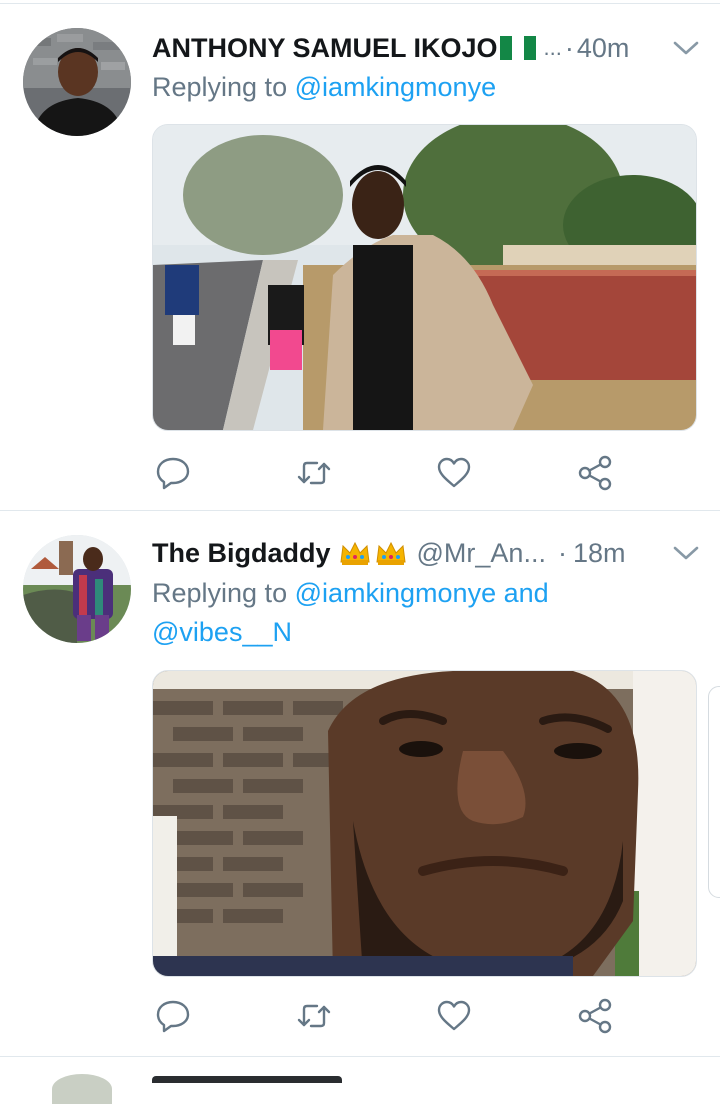  What do you see at coordinates (714, 792) in the screenshot?
I see `scroll-indicator` at bounding box center [714, 792].